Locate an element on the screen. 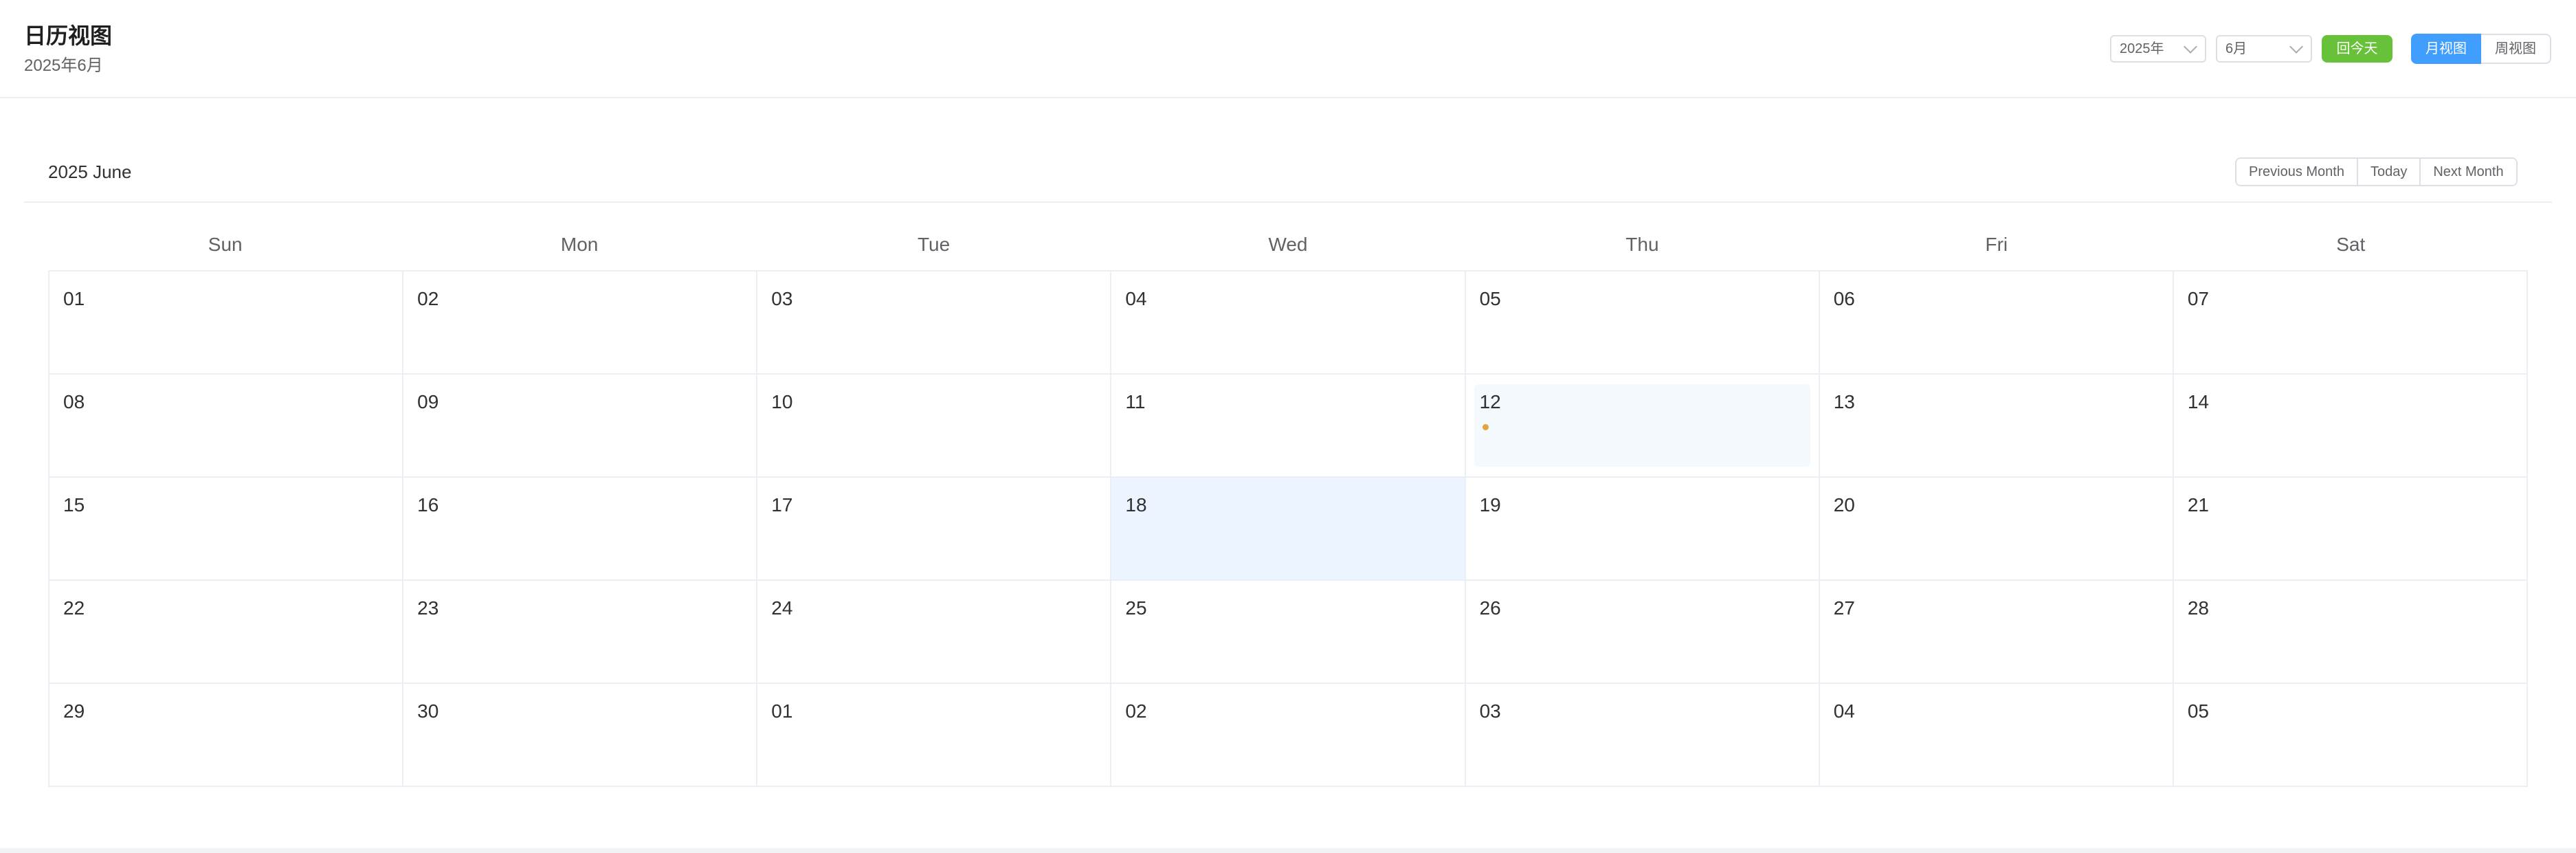  weekday-label: Tue is located at coordinates (934, 244).